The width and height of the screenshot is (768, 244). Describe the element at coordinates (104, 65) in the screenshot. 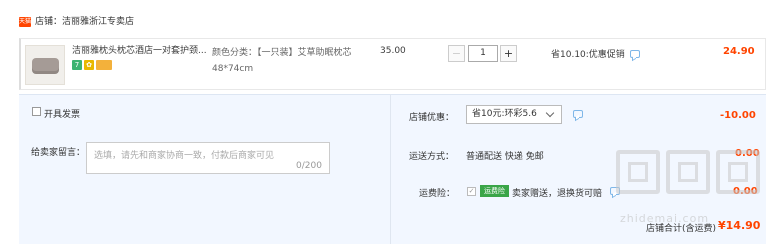

I see `credit-card-icon` at that location.